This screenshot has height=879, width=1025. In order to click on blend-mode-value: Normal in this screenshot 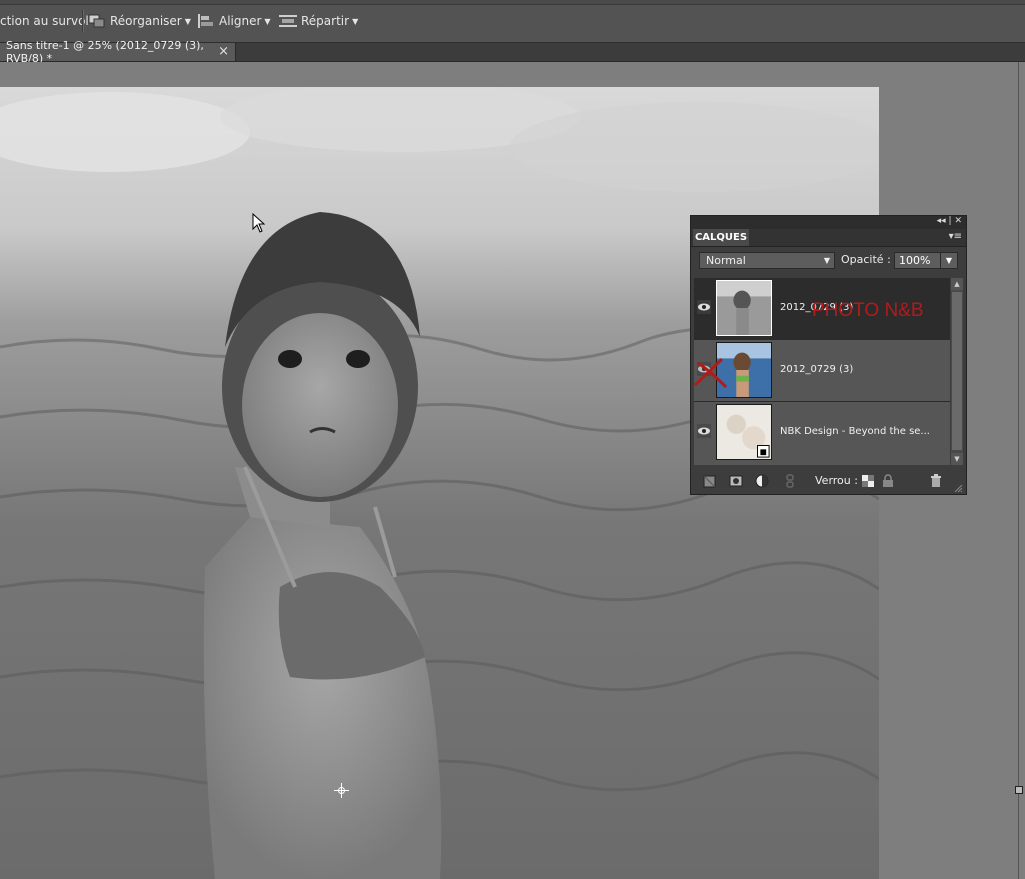, I will do `click(726, 260)`.